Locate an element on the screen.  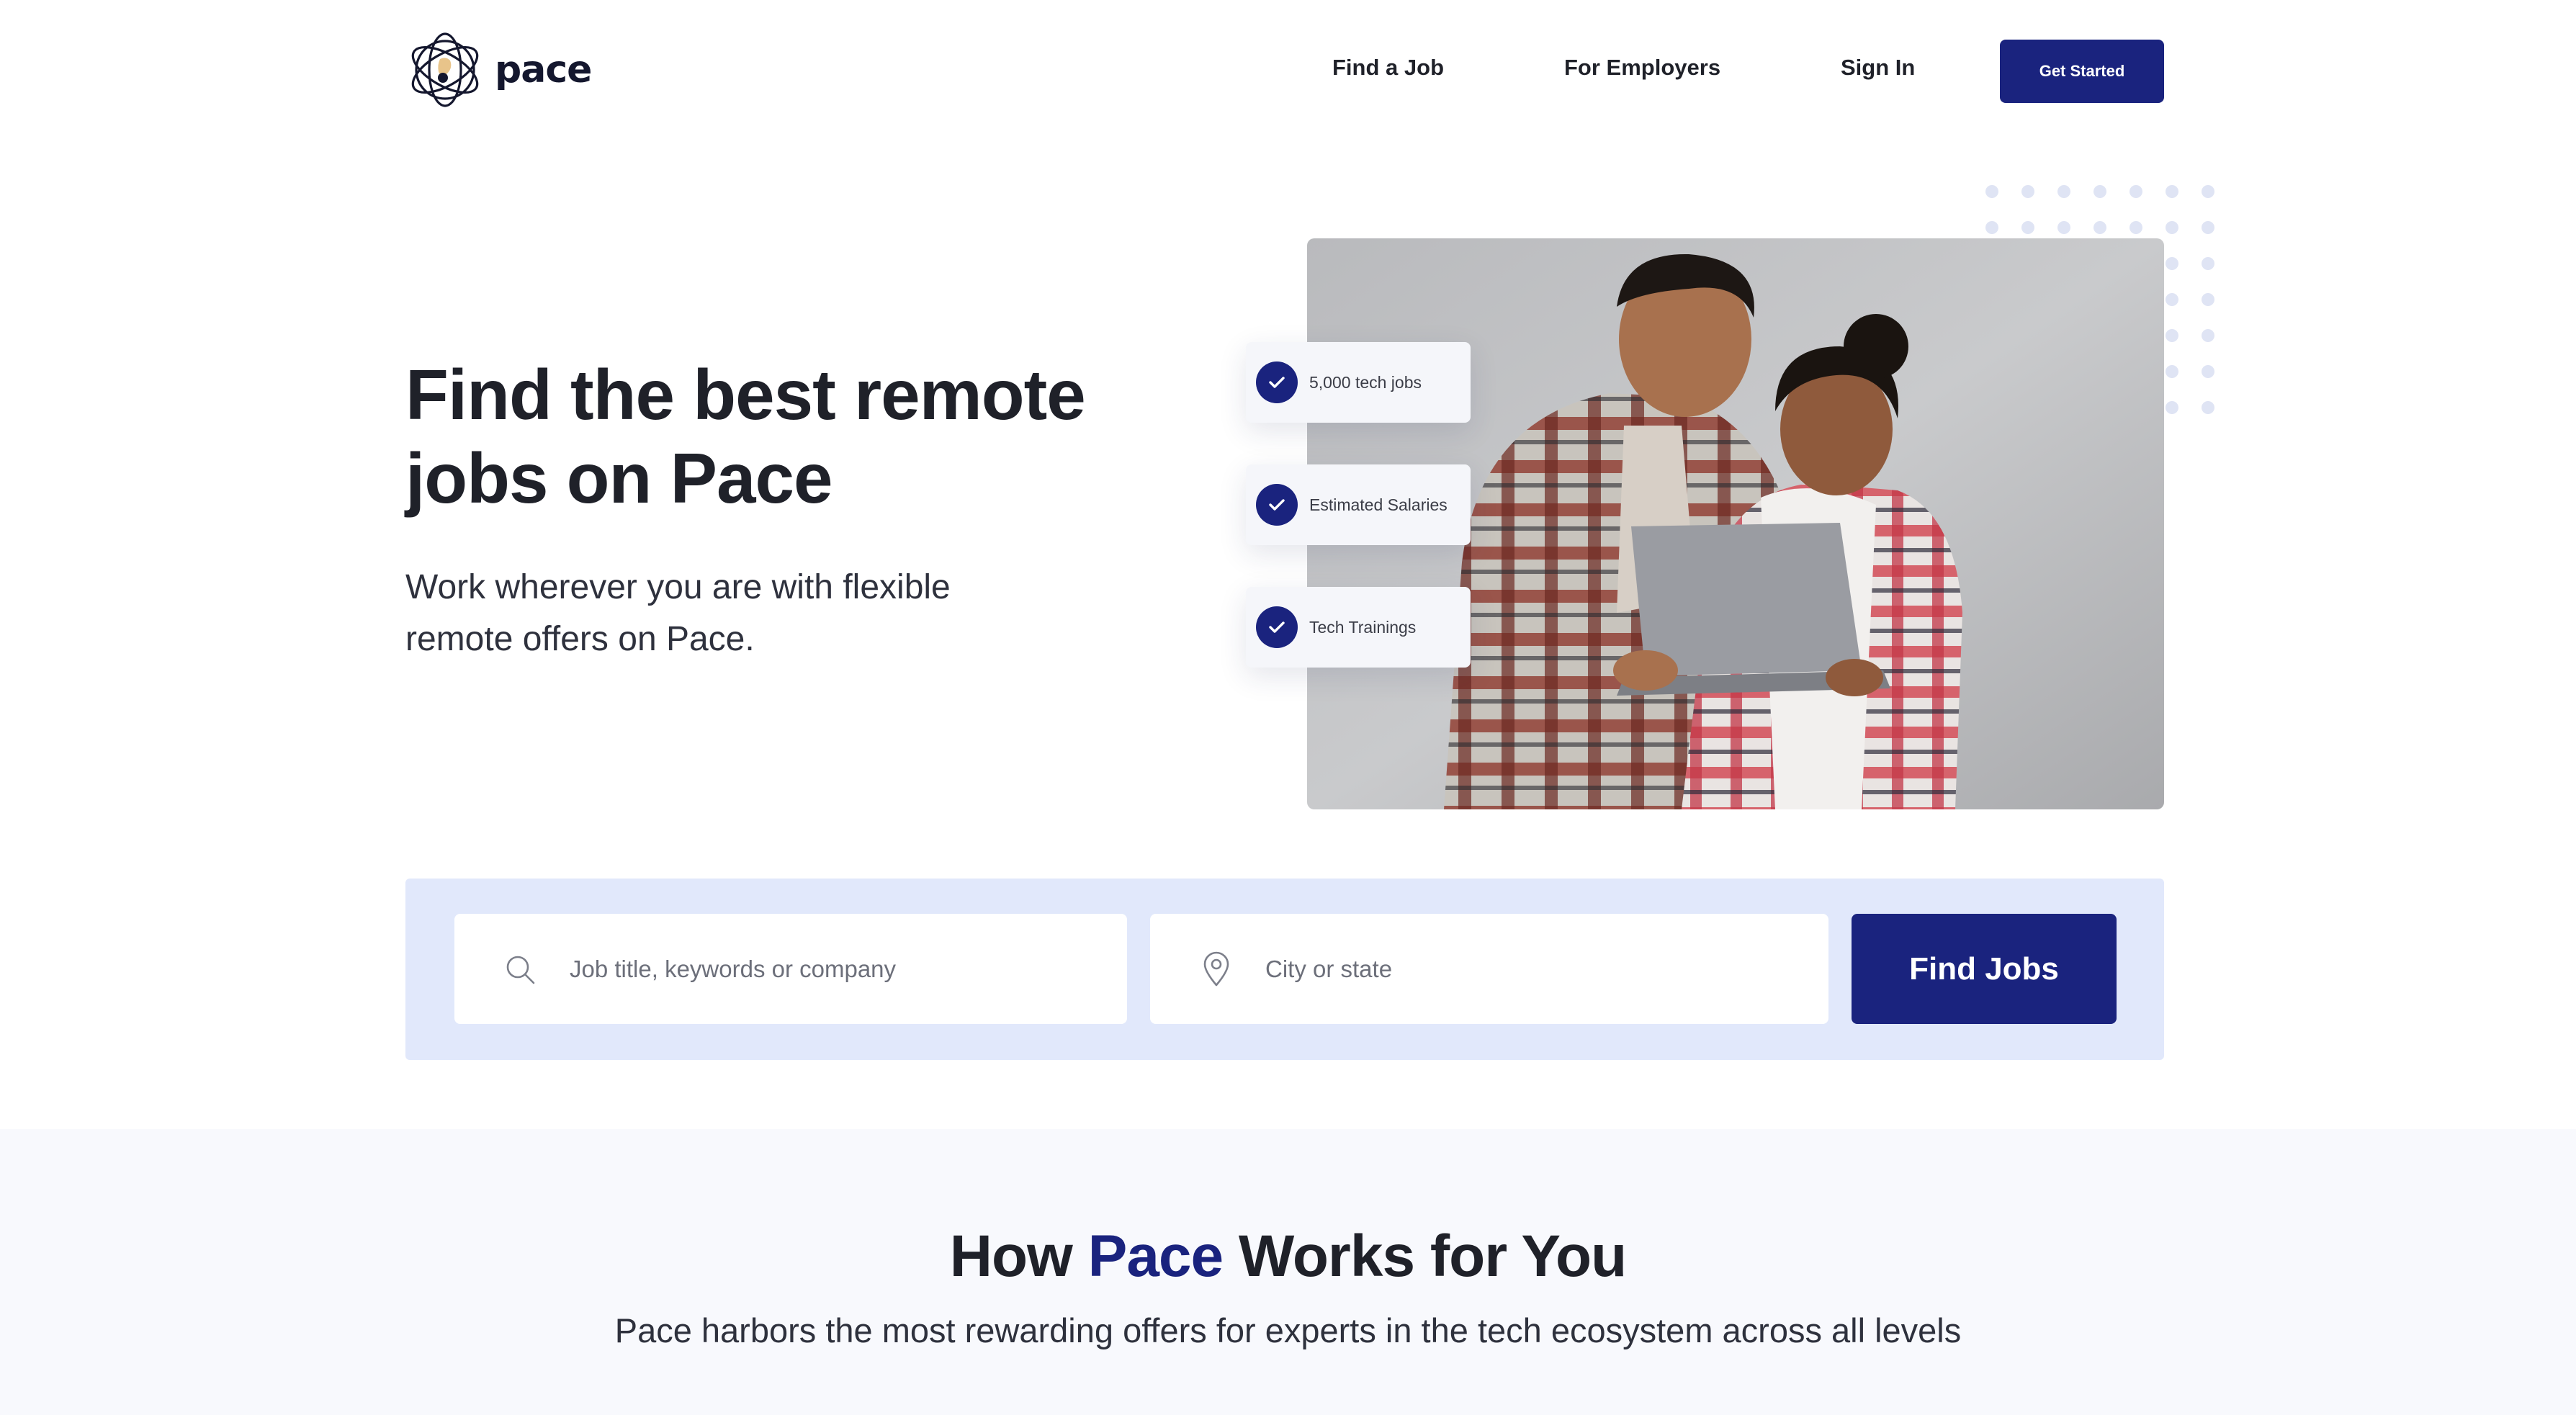
location-input is located at coordinates (1517, 969).